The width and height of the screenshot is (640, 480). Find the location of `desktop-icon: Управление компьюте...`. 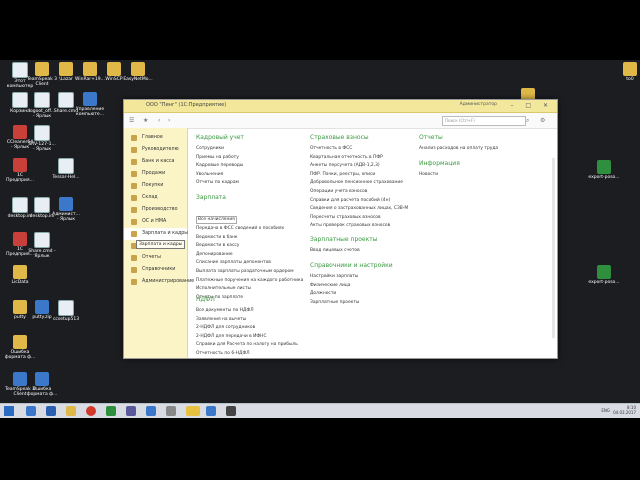

desktop-icon: Управление компьюте... is located at coordinates (90, 104).